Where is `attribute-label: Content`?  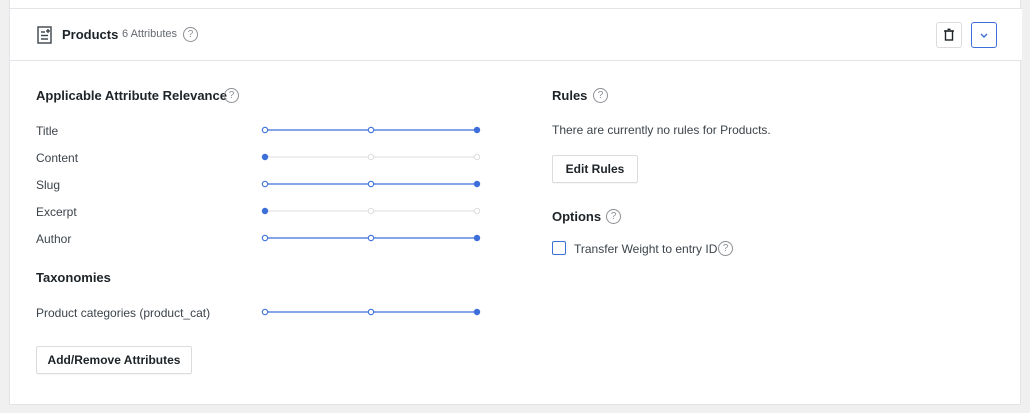 attribute-label: Content is located at coordinates (57, 158).